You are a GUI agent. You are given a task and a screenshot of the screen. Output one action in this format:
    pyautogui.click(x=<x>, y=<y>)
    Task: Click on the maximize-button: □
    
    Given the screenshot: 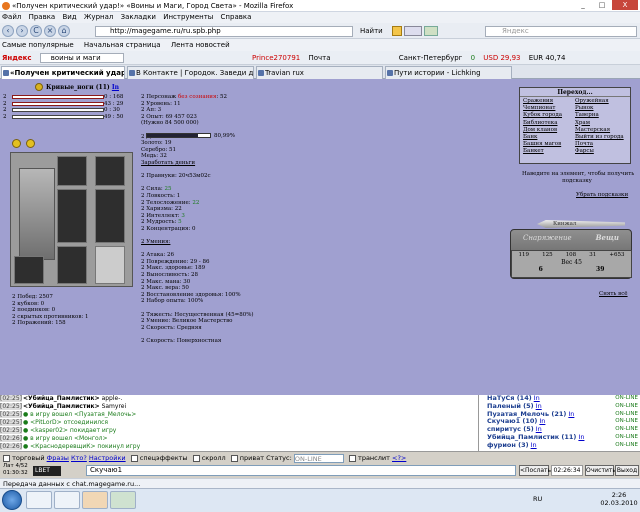 What is the action you would take?
    pyautogui.click(x=602, y=5)
    